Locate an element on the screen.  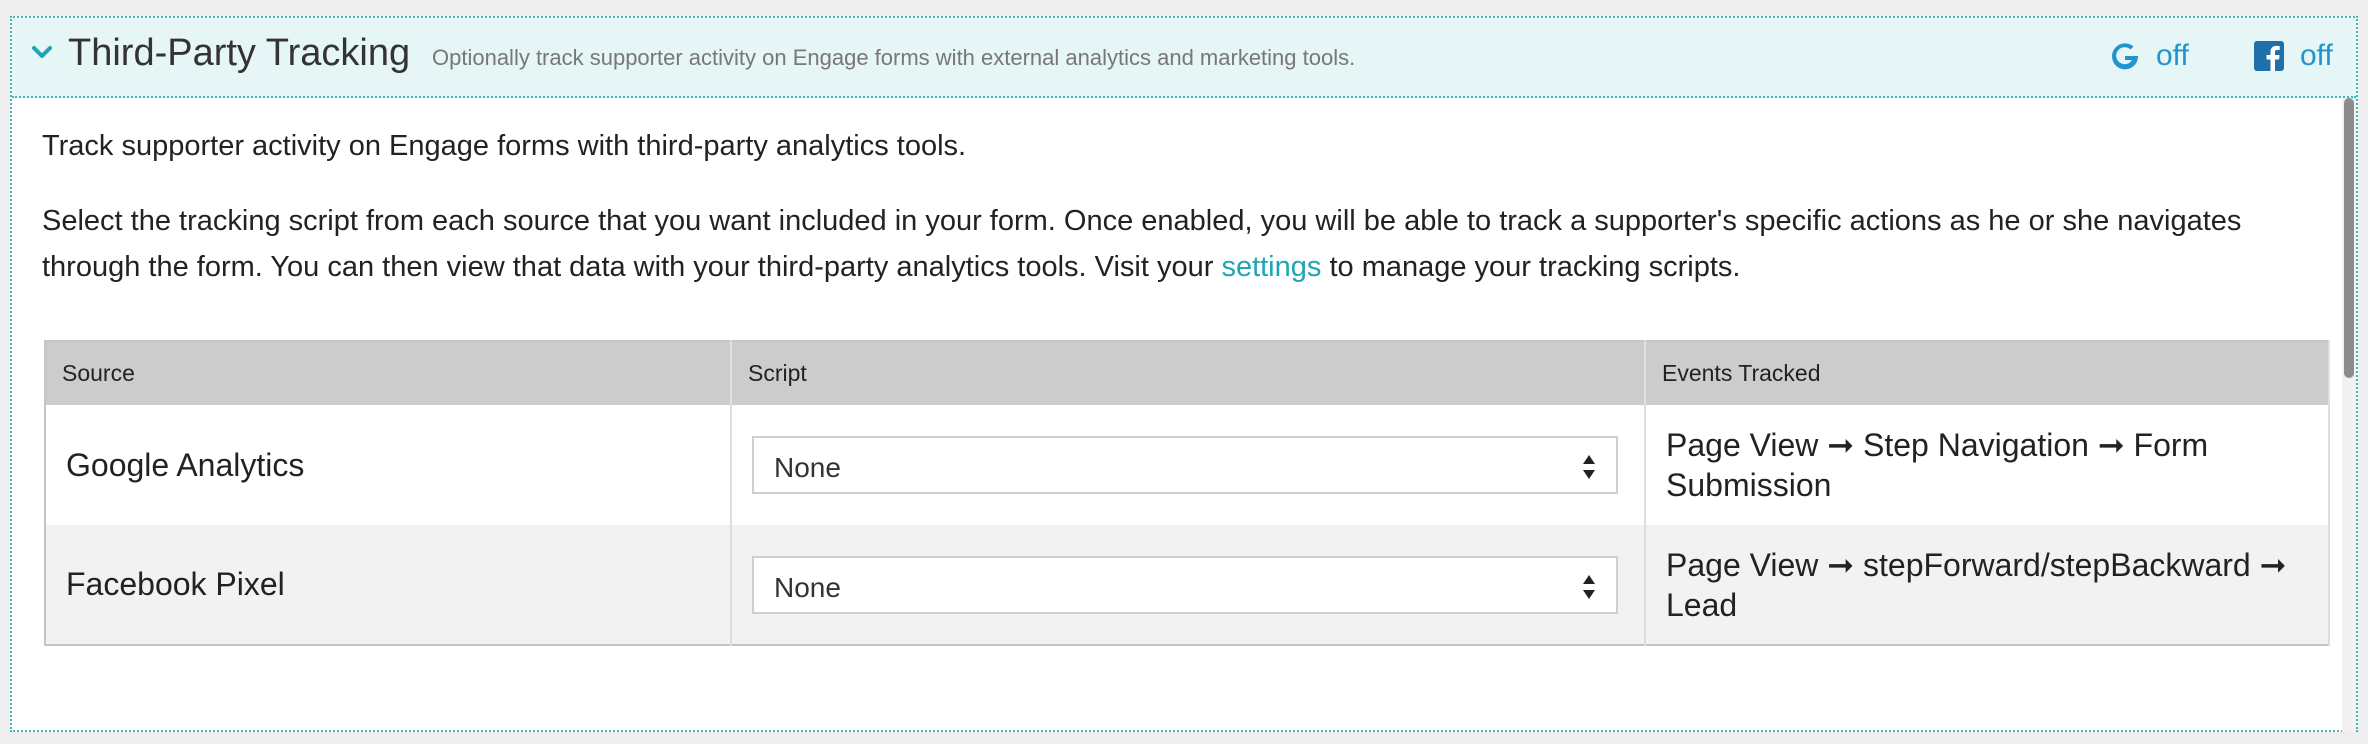
header-script: Script is located at coordinates (1188, 373).